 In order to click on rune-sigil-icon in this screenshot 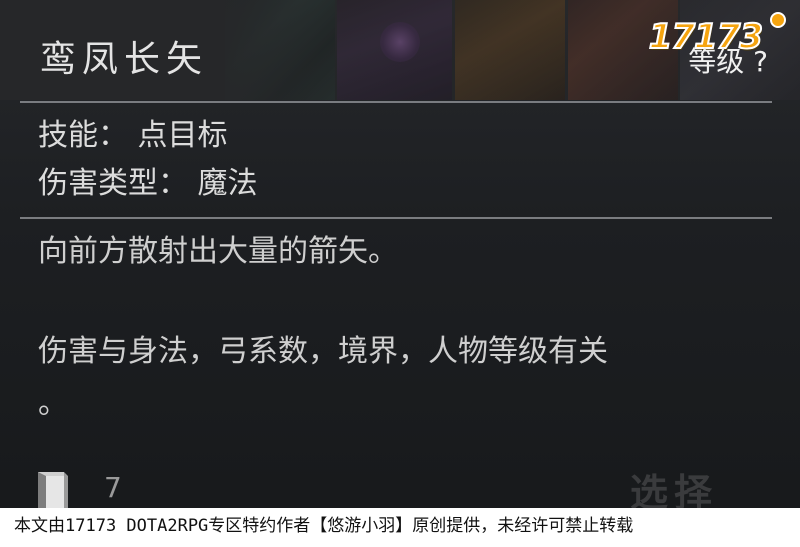, I will do `click(400, 42)`.